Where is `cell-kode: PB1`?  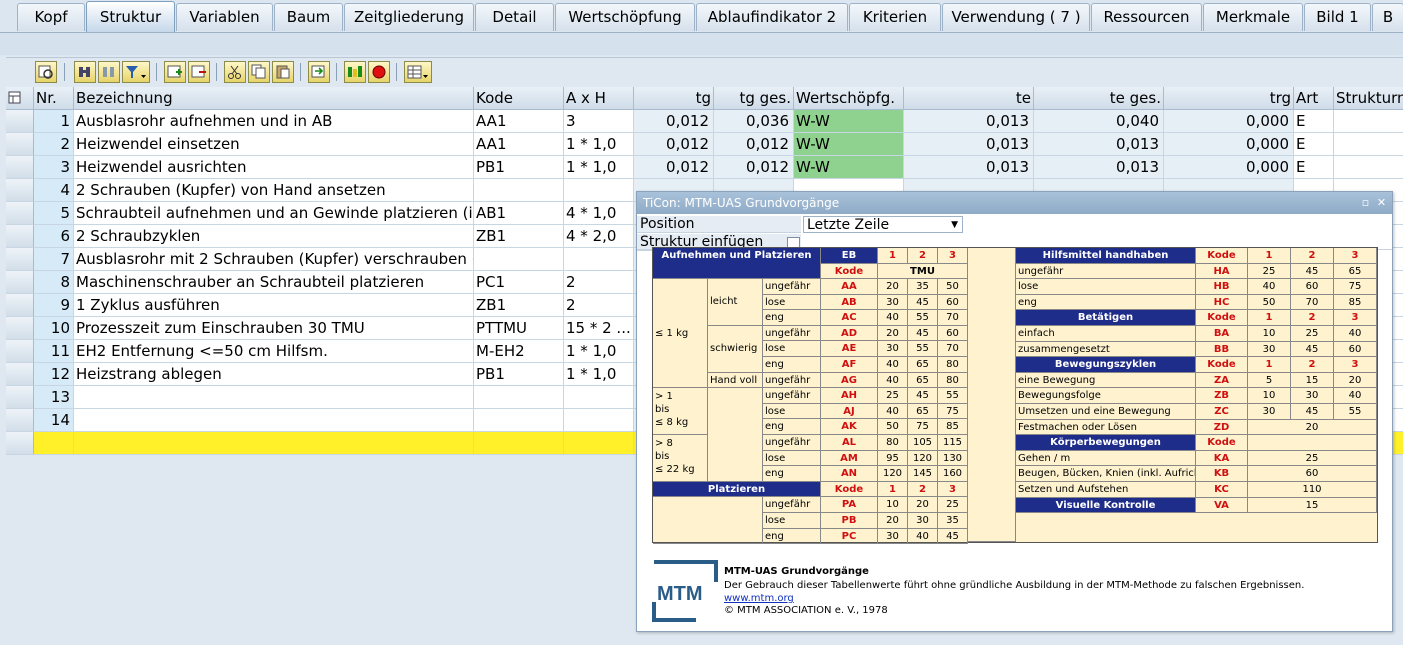 cell-kode: PB1 is located at coordinates (519, 167).